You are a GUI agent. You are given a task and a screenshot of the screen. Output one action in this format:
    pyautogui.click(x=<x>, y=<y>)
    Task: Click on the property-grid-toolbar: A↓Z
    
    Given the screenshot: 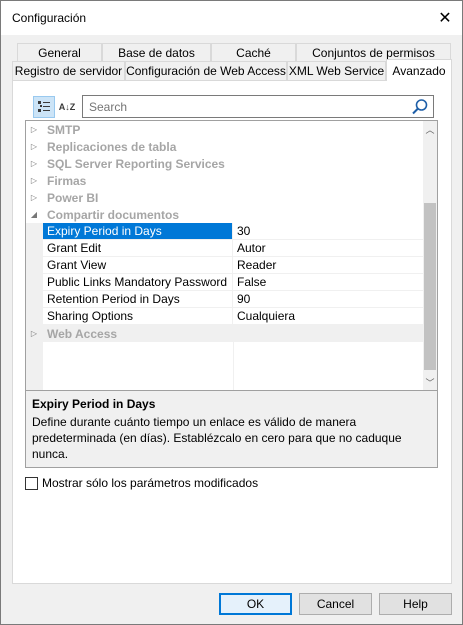 What is the action you would take?
    pyautogui.click(x=229, y=107)
    